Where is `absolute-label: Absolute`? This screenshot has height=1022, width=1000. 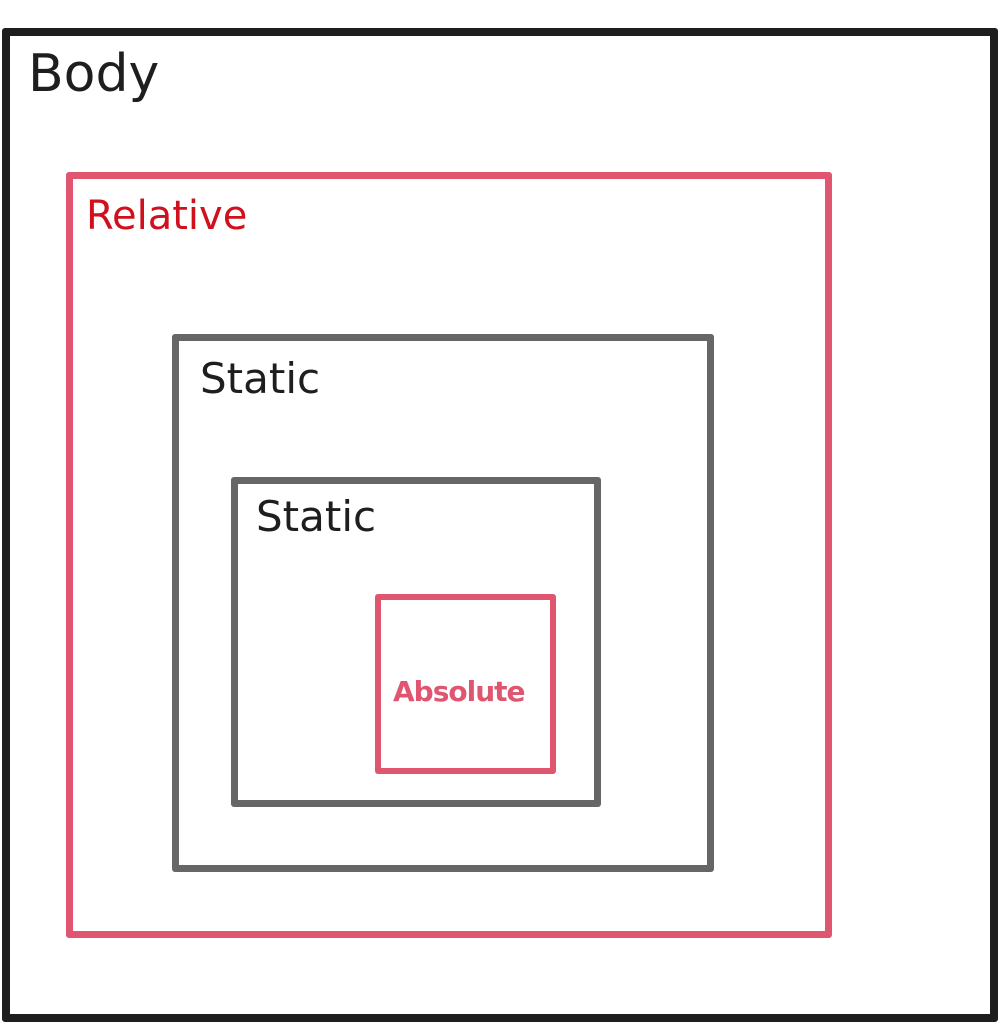
absolute-label: Absolute is located at coordinates (459, 691).